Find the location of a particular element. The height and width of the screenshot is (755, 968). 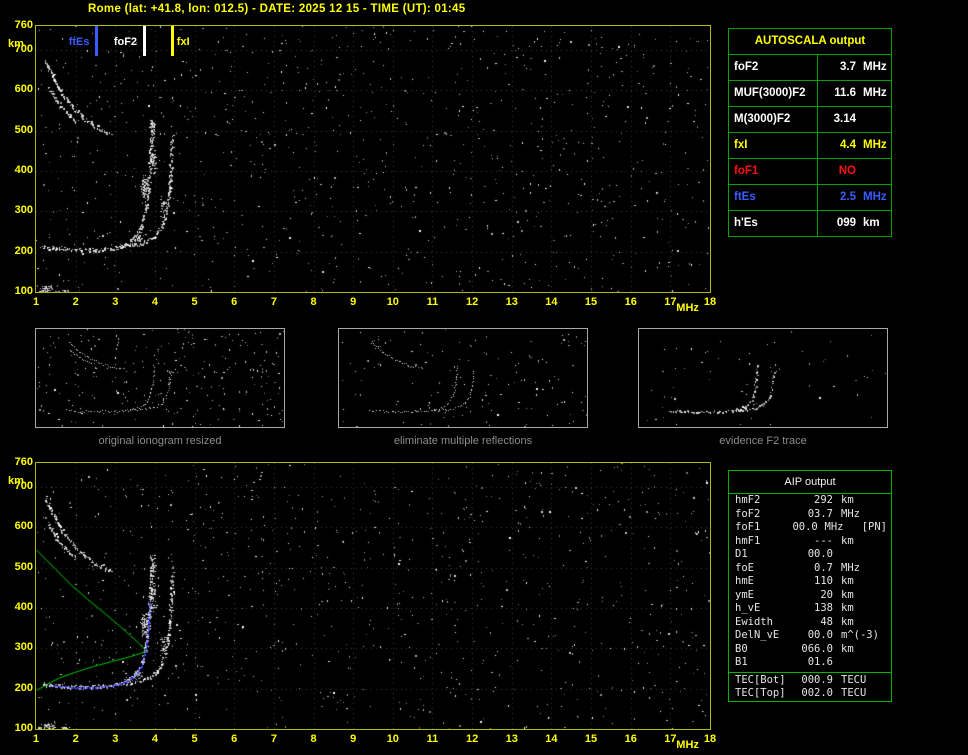

aip-param-name: Ewidth is located at coordinates (754, 621).